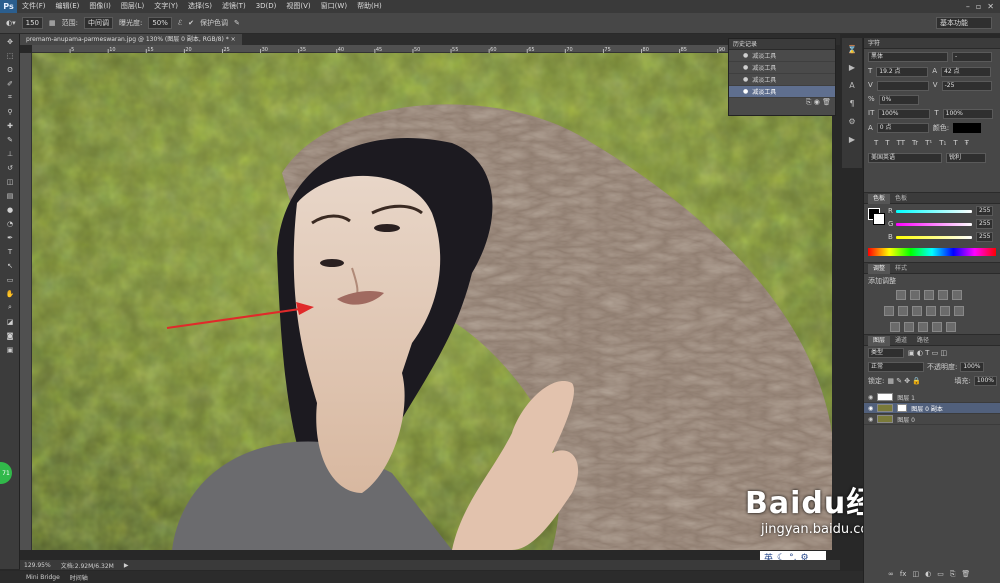  Describe the element at coordinates (200, 6) in the screenshot. I see `menu-select: 选择(S)` at that location.